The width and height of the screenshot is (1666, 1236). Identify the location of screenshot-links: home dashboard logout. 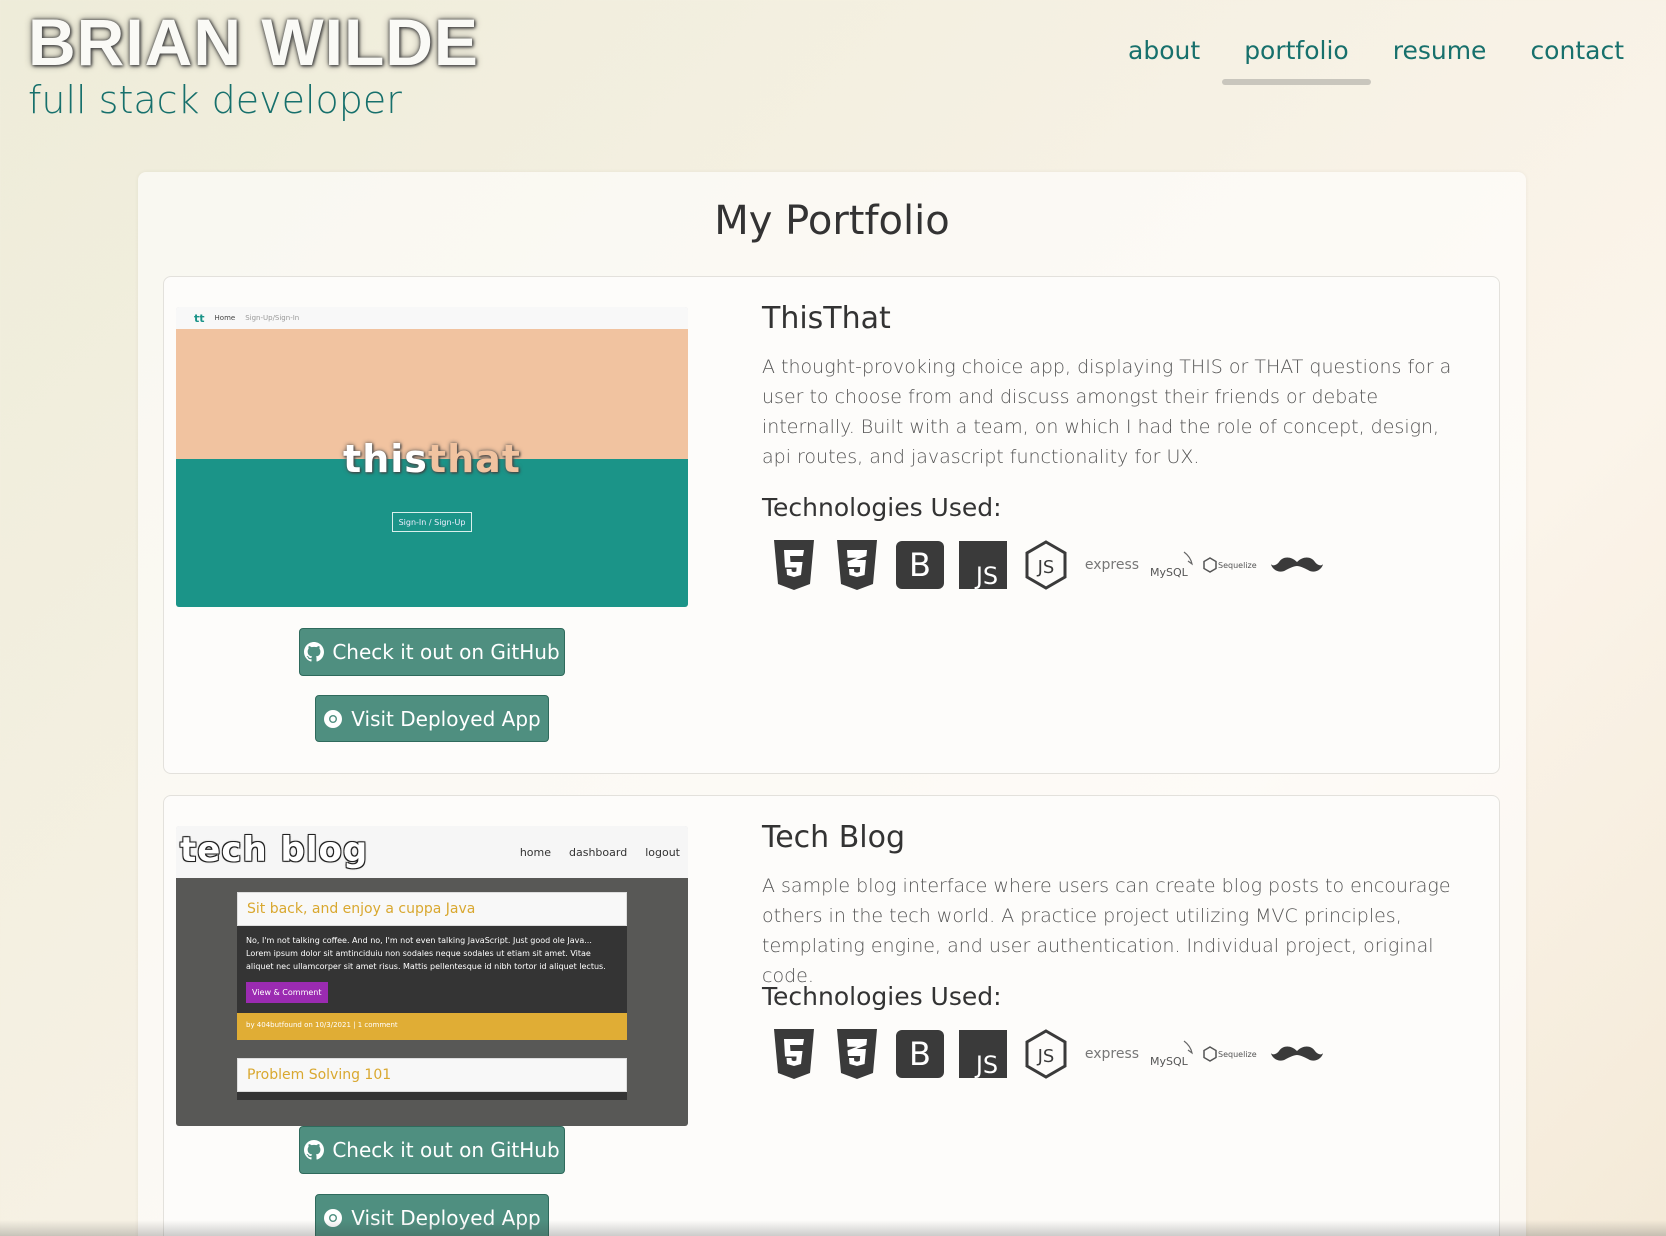
(600, 852).